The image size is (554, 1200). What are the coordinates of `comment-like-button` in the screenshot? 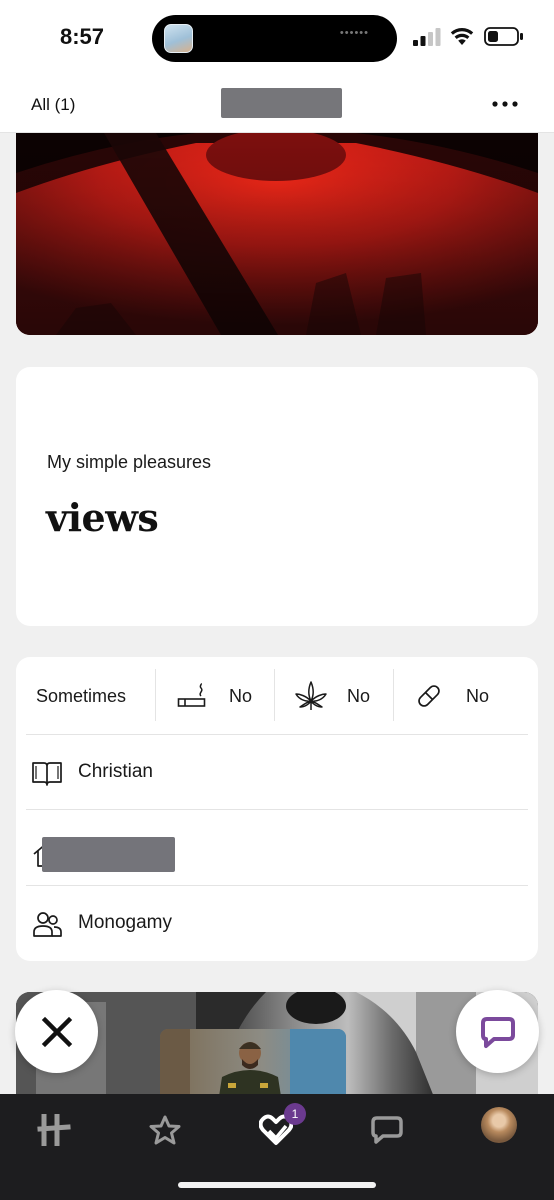 It's located at (497, 1031).